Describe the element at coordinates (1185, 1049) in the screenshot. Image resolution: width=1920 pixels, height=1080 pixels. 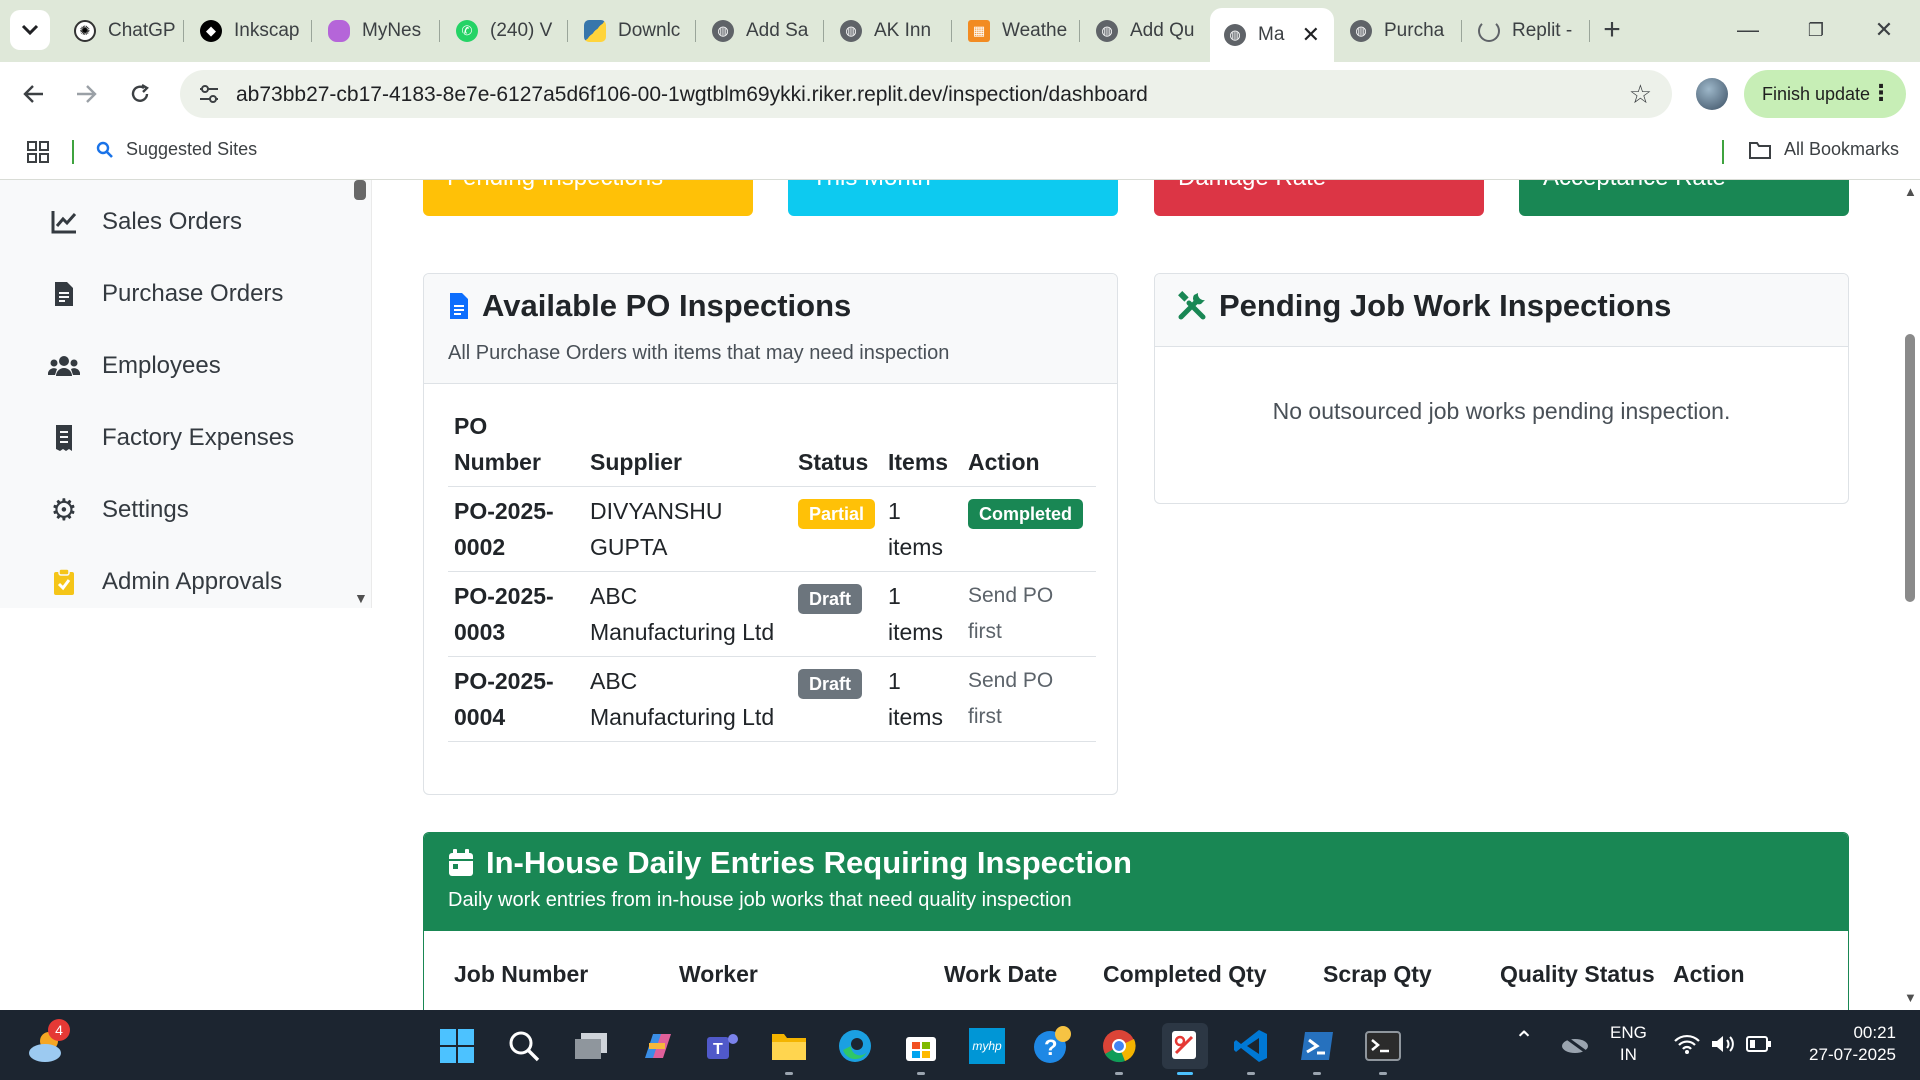
I see `snipping-tool-button` at that location.